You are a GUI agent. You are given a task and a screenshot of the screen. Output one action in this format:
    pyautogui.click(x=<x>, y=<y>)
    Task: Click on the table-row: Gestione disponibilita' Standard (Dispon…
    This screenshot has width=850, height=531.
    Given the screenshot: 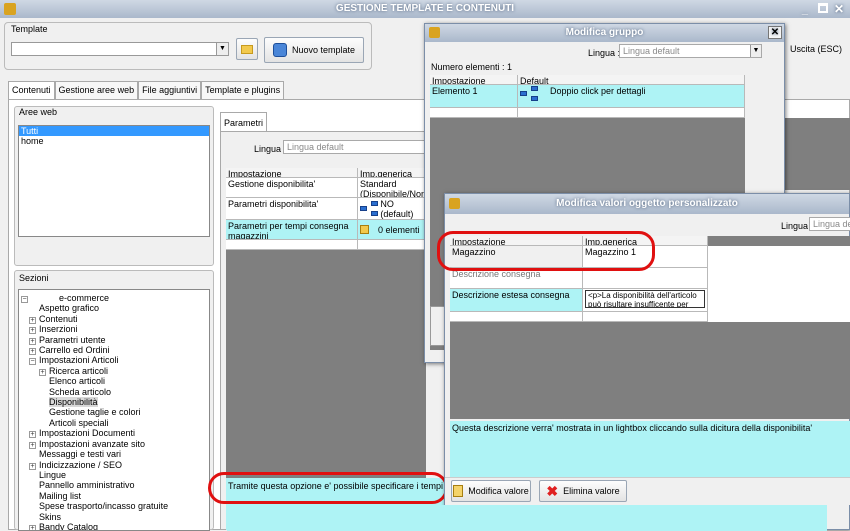 What is the action you would take?
    pyautogui.click(x=326, y=188)
    